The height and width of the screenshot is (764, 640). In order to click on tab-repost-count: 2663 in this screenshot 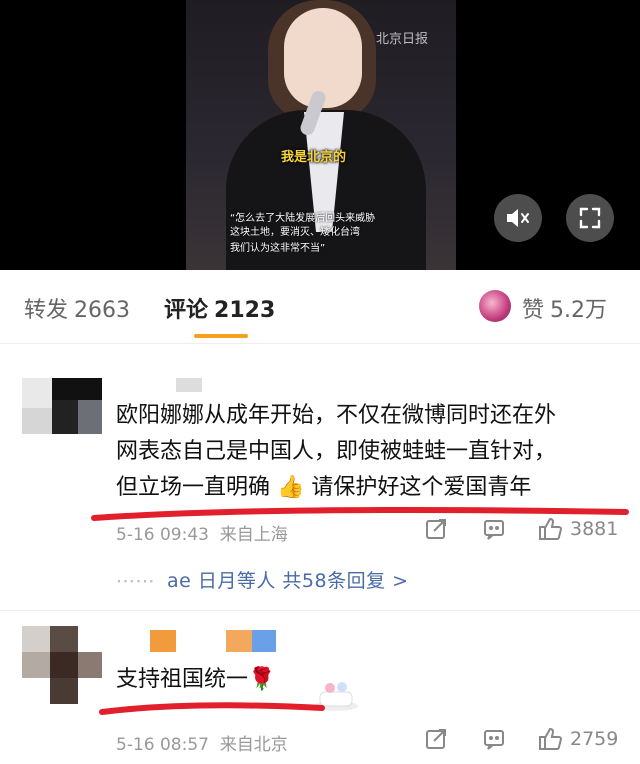, I will do `click(102, 310)`.